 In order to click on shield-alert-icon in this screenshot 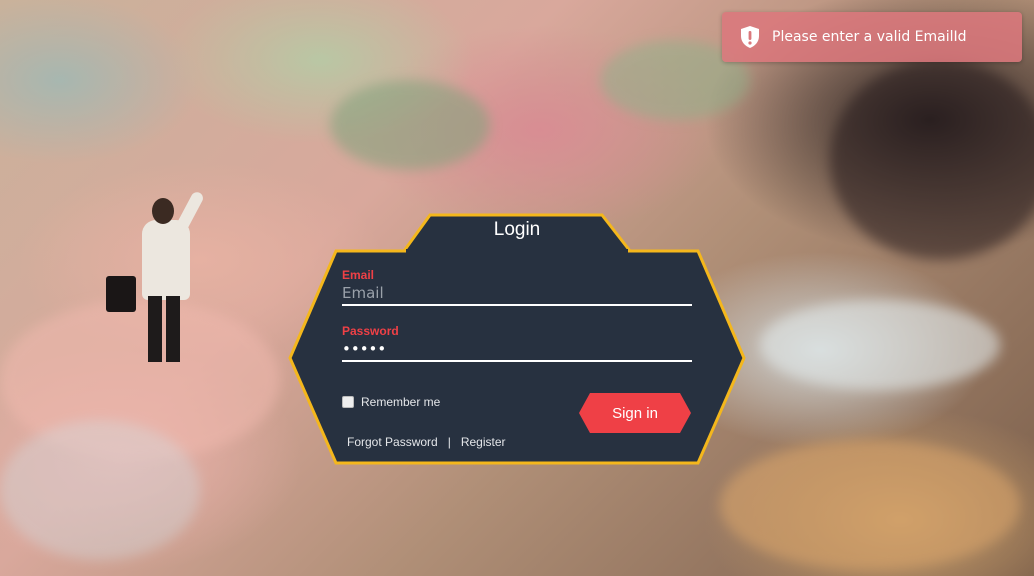, I will do `click(750, 37)`.